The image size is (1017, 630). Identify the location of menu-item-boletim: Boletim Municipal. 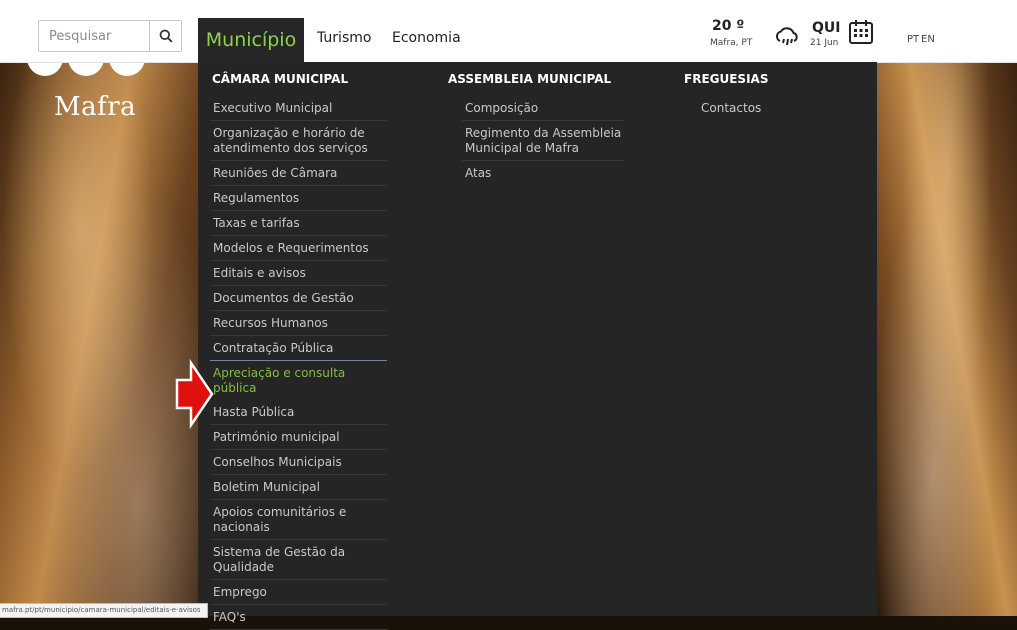
(298, 487).